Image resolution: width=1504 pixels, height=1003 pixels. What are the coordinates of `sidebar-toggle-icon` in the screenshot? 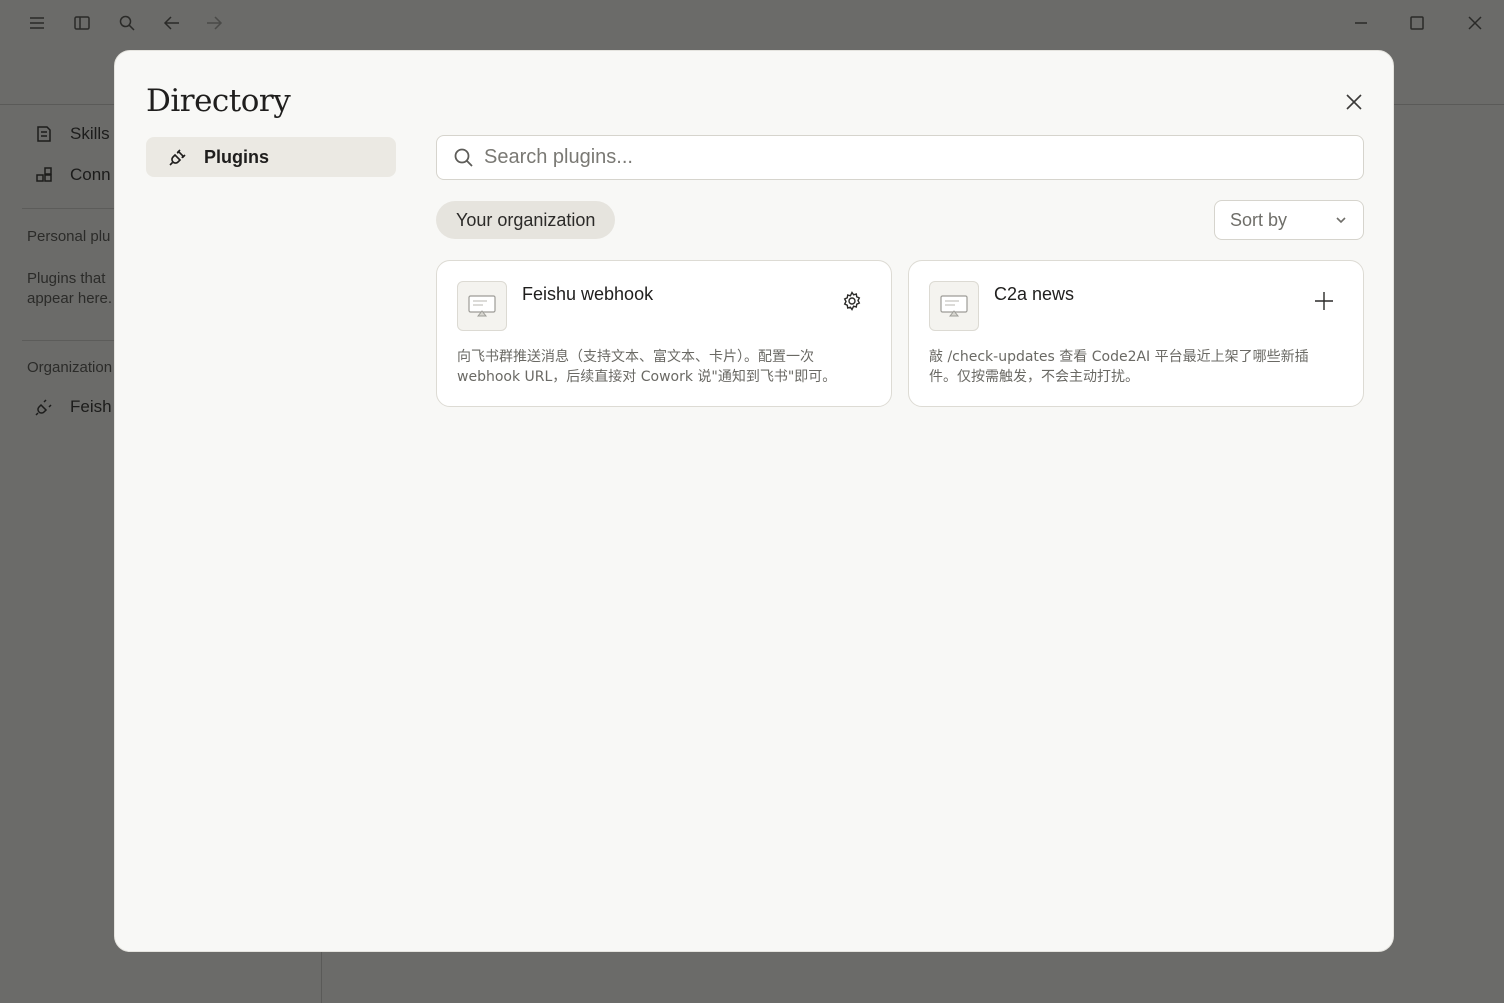 It's located at (82, 23).